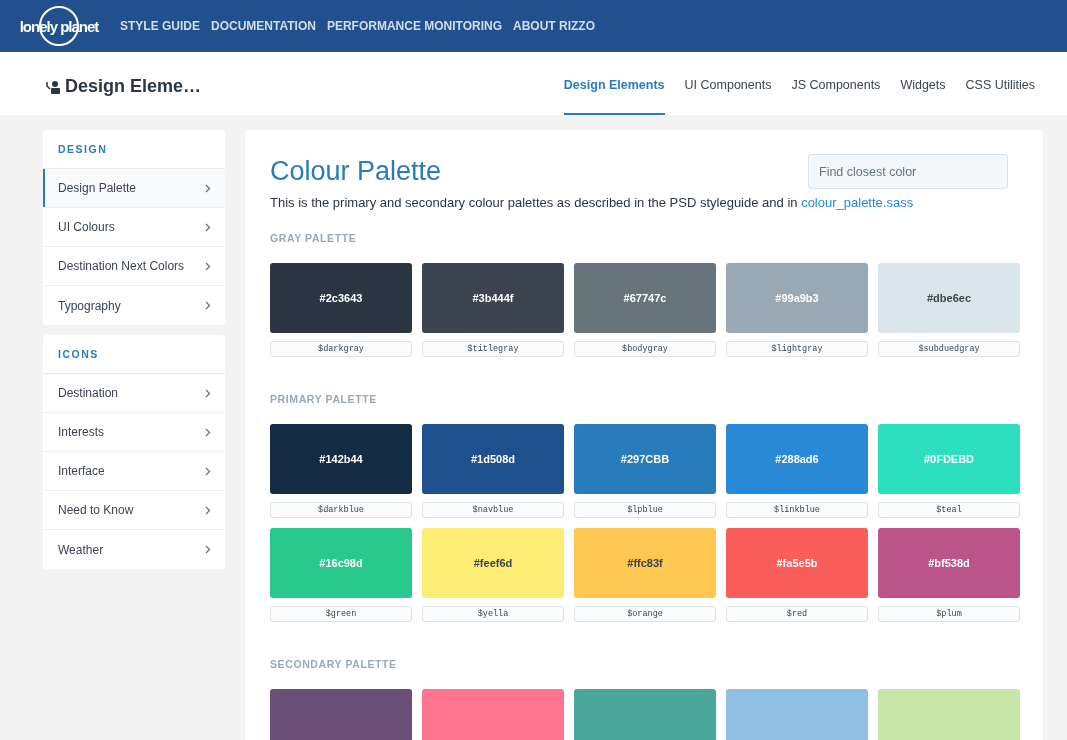 This screenshot has width=1067, height=740. What do you see at coordinates (96, 510) in the screenshot?
I see `sidebar-item-label: Need to Know` at bounding box center [96, 510].